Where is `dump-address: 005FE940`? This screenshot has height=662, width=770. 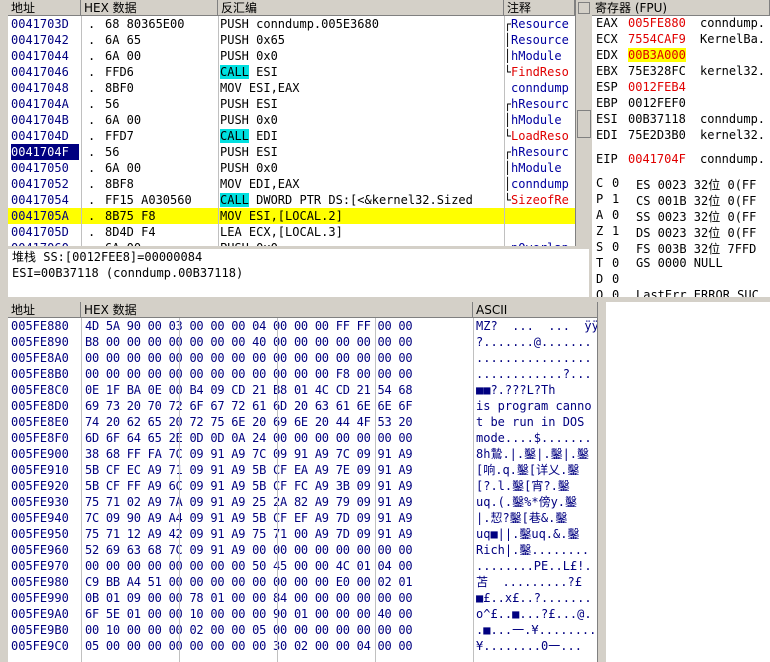 dump-address: 005FE940 is located at coordinates (40, 518).